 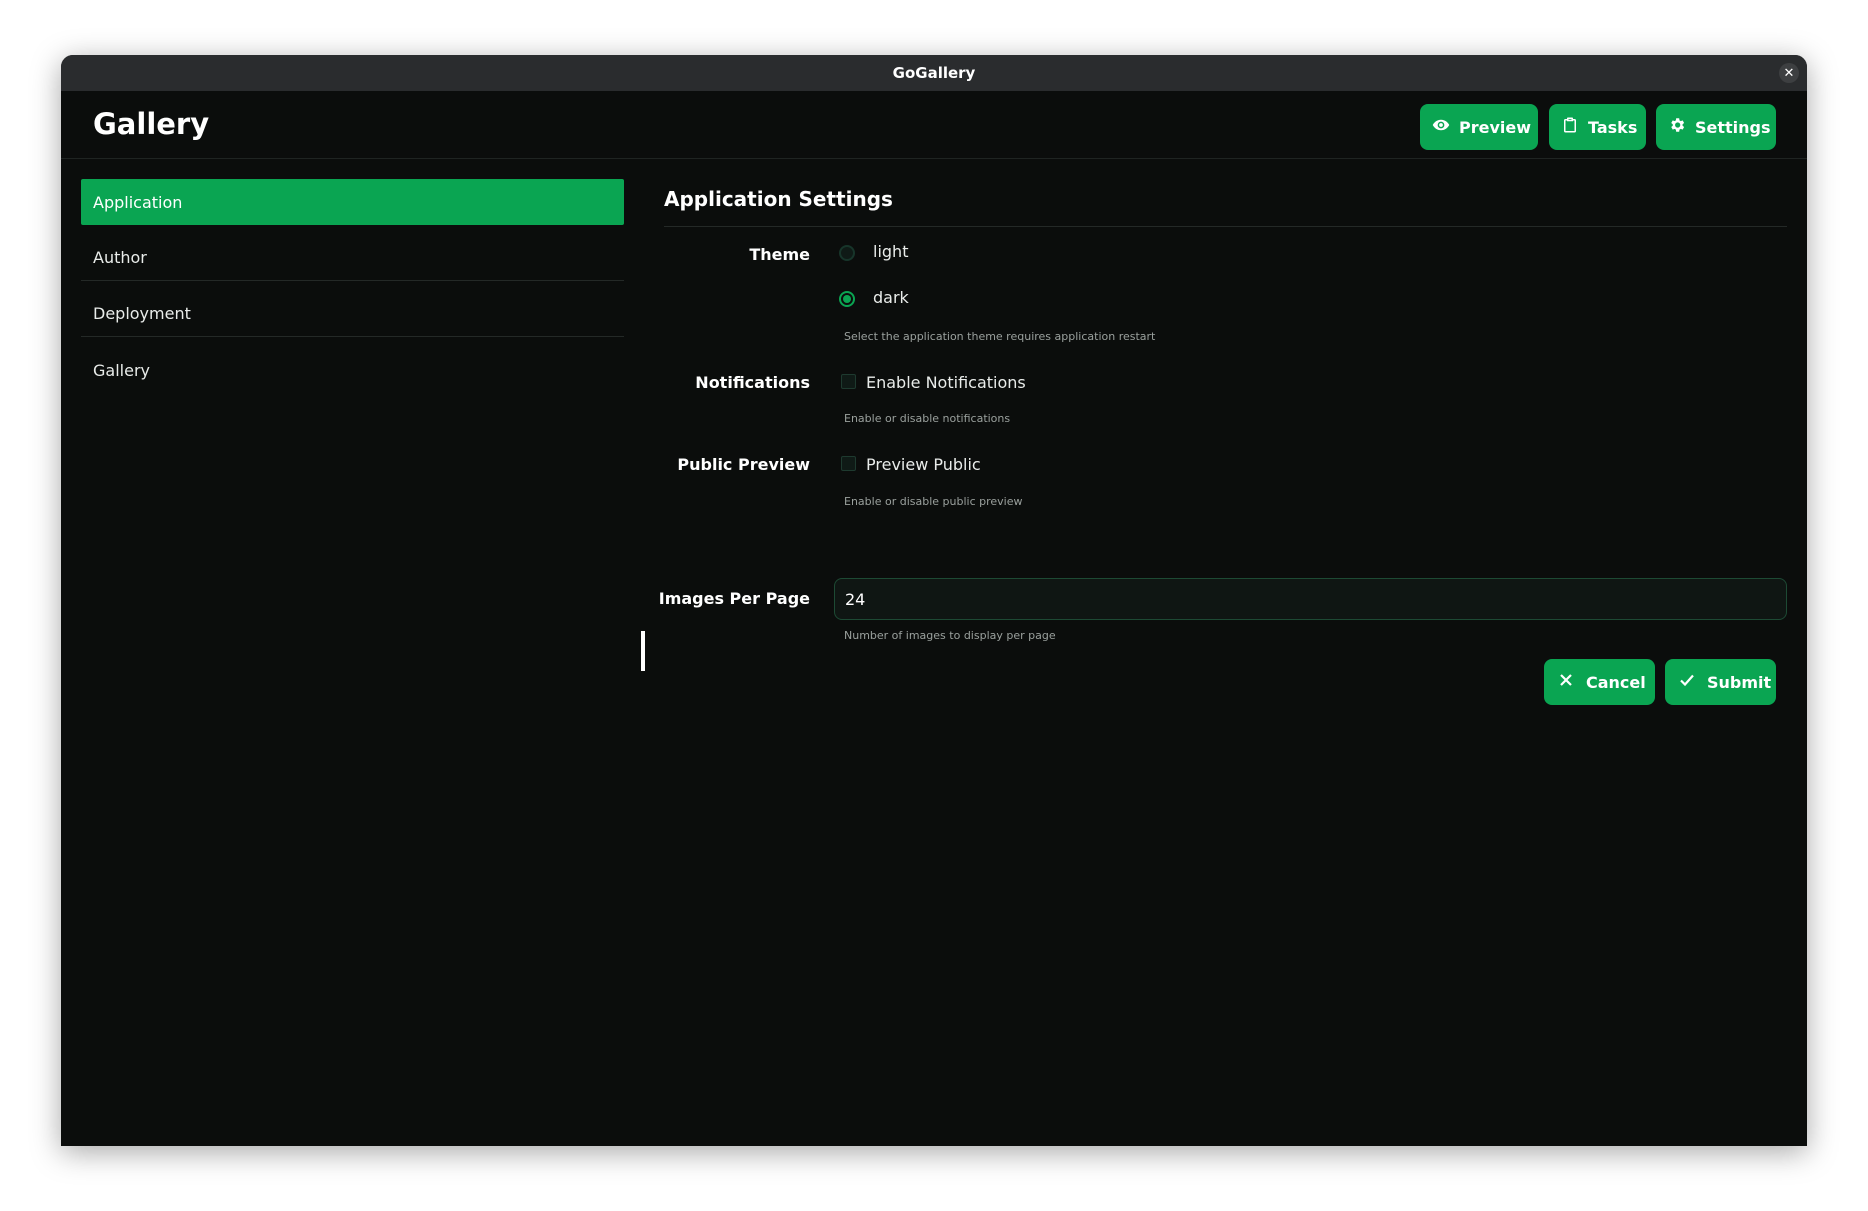 I want to click on window-title: GoGallery, so click(x=934, y=73).